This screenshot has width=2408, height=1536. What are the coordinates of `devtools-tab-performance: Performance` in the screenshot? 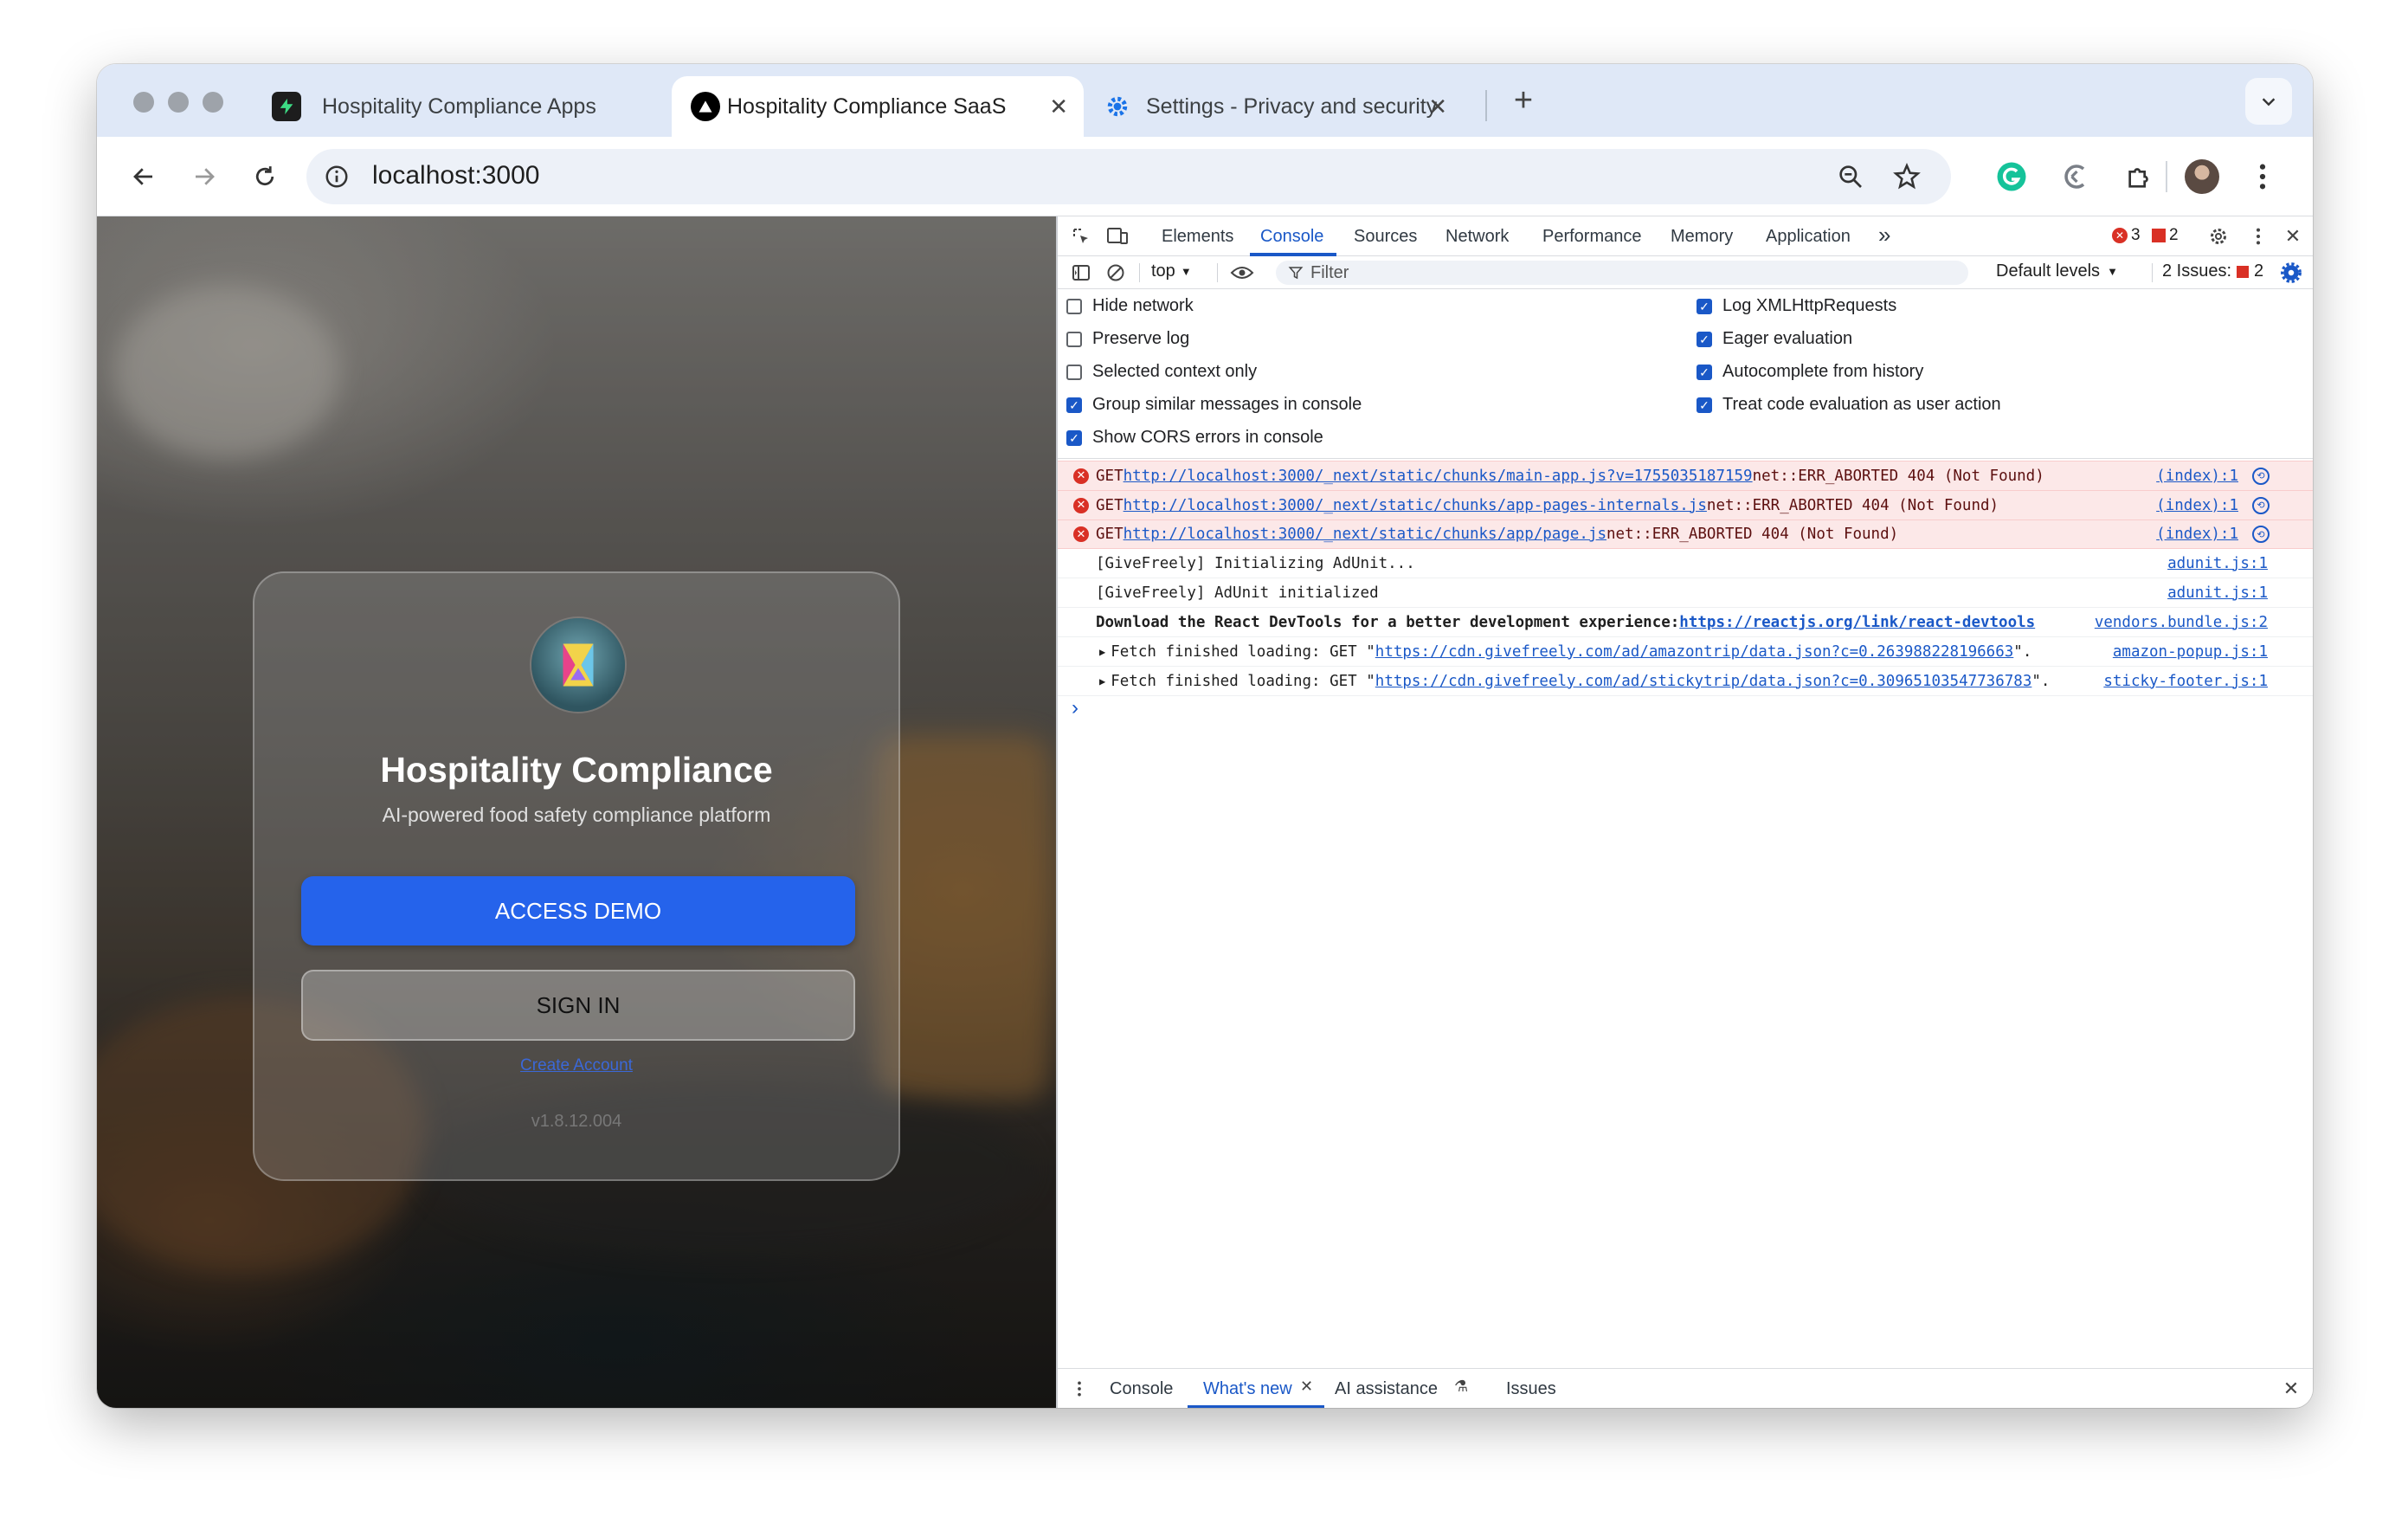 It's located at (1592, 237).